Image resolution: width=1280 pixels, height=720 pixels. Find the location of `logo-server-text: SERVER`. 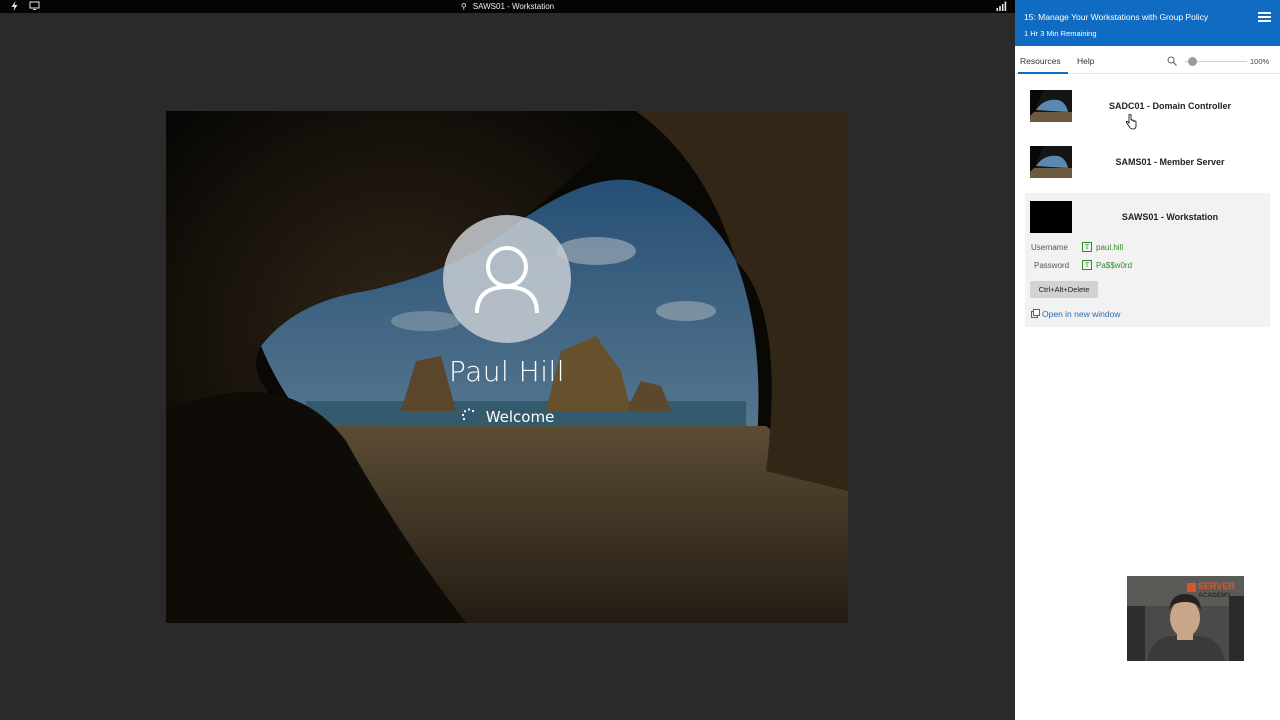

logo-server-text: SERVER is located at coordinates (1216, 586).